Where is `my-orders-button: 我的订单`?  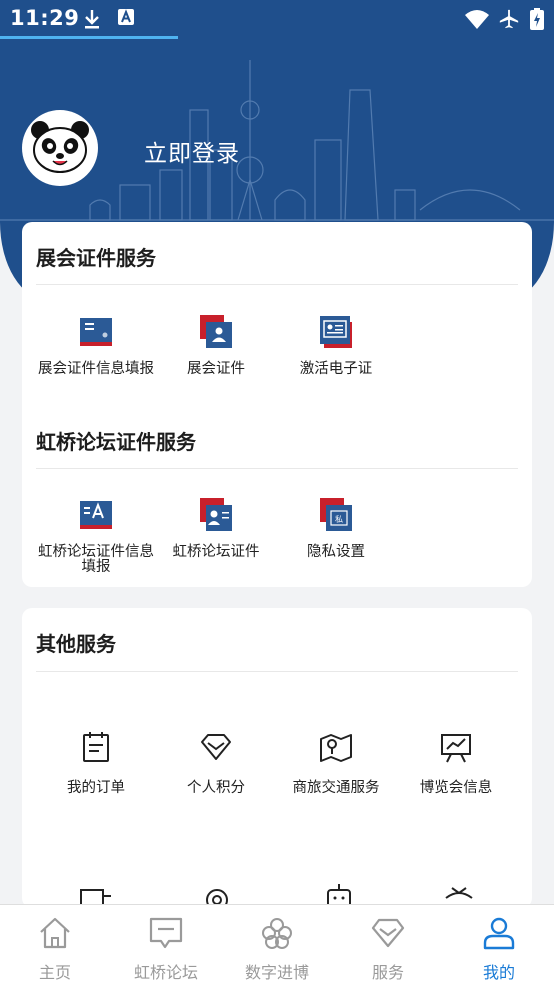 my-orders-button: 我的订单 is located at coordinates (96, 763).